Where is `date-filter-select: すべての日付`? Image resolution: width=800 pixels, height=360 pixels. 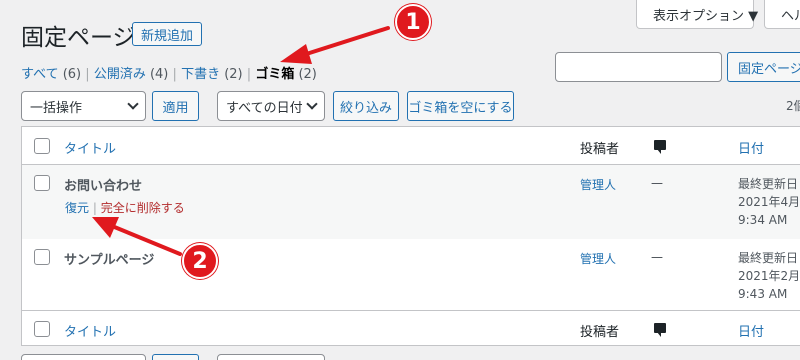
date-filter-select: すべての日付 is located at coordinates (271, 106).